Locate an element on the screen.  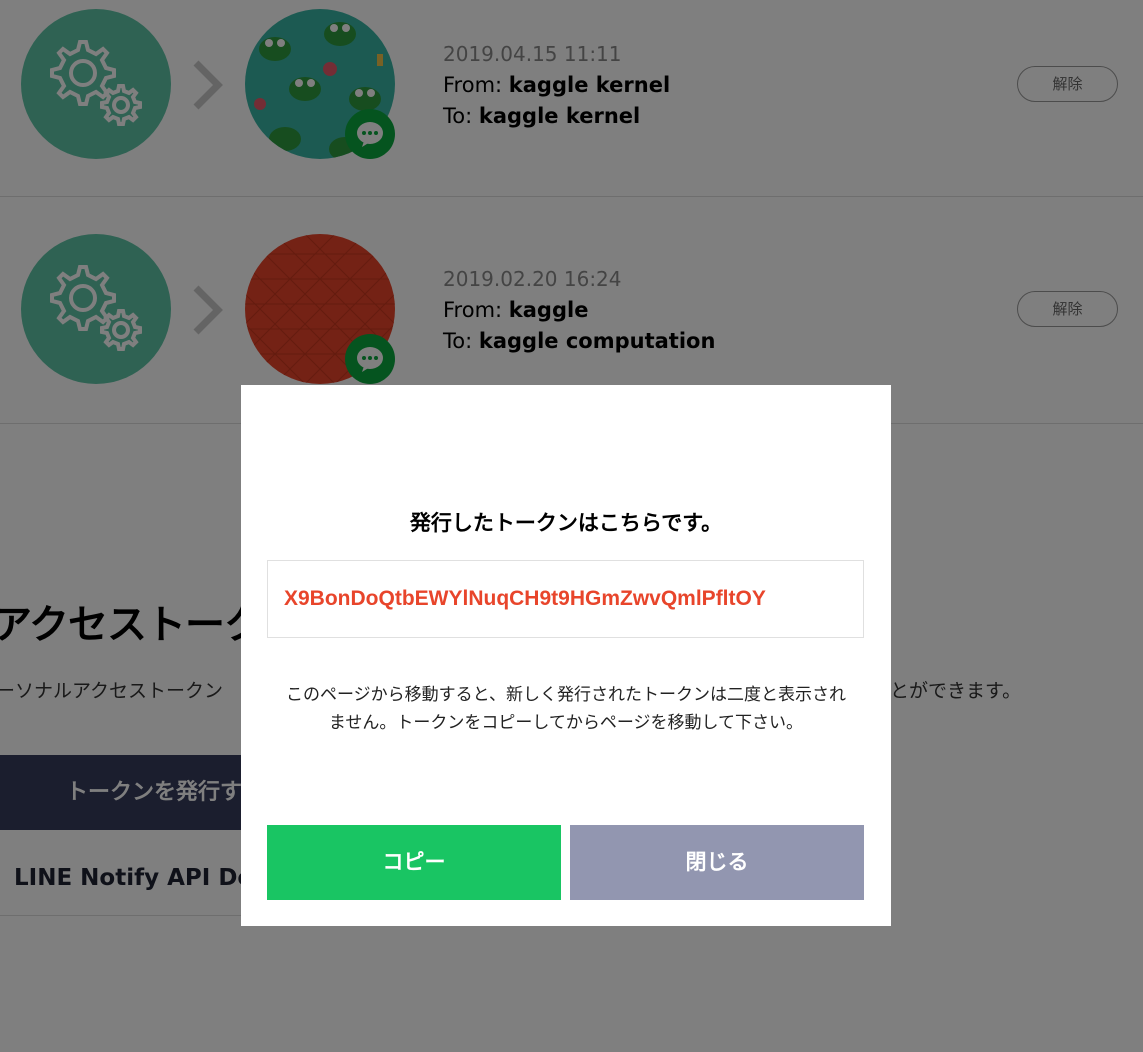
modal-note-line: ません。トークンをコピーしてからページを移動して下さい。 is located at coordinates (566, 723).